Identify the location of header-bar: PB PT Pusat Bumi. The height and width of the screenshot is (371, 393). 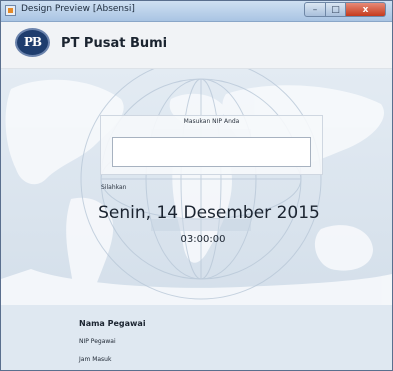
(196, 45).